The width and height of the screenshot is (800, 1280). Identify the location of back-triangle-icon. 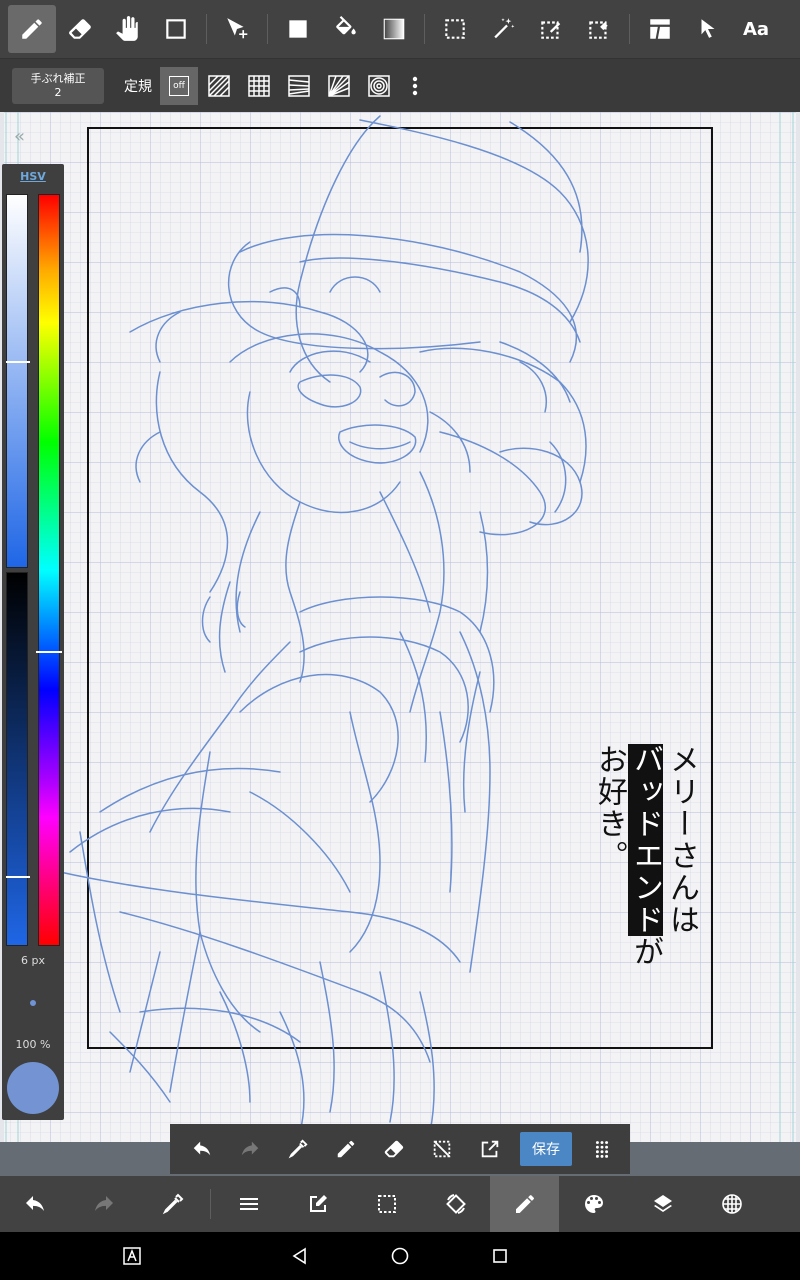
(299, 1256).